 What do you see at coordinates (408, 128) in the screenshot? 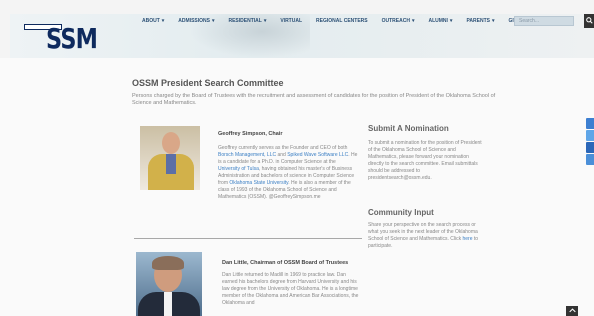
I see `nomination-heading: Submit A Nomination` at bounding box center [408, 128].